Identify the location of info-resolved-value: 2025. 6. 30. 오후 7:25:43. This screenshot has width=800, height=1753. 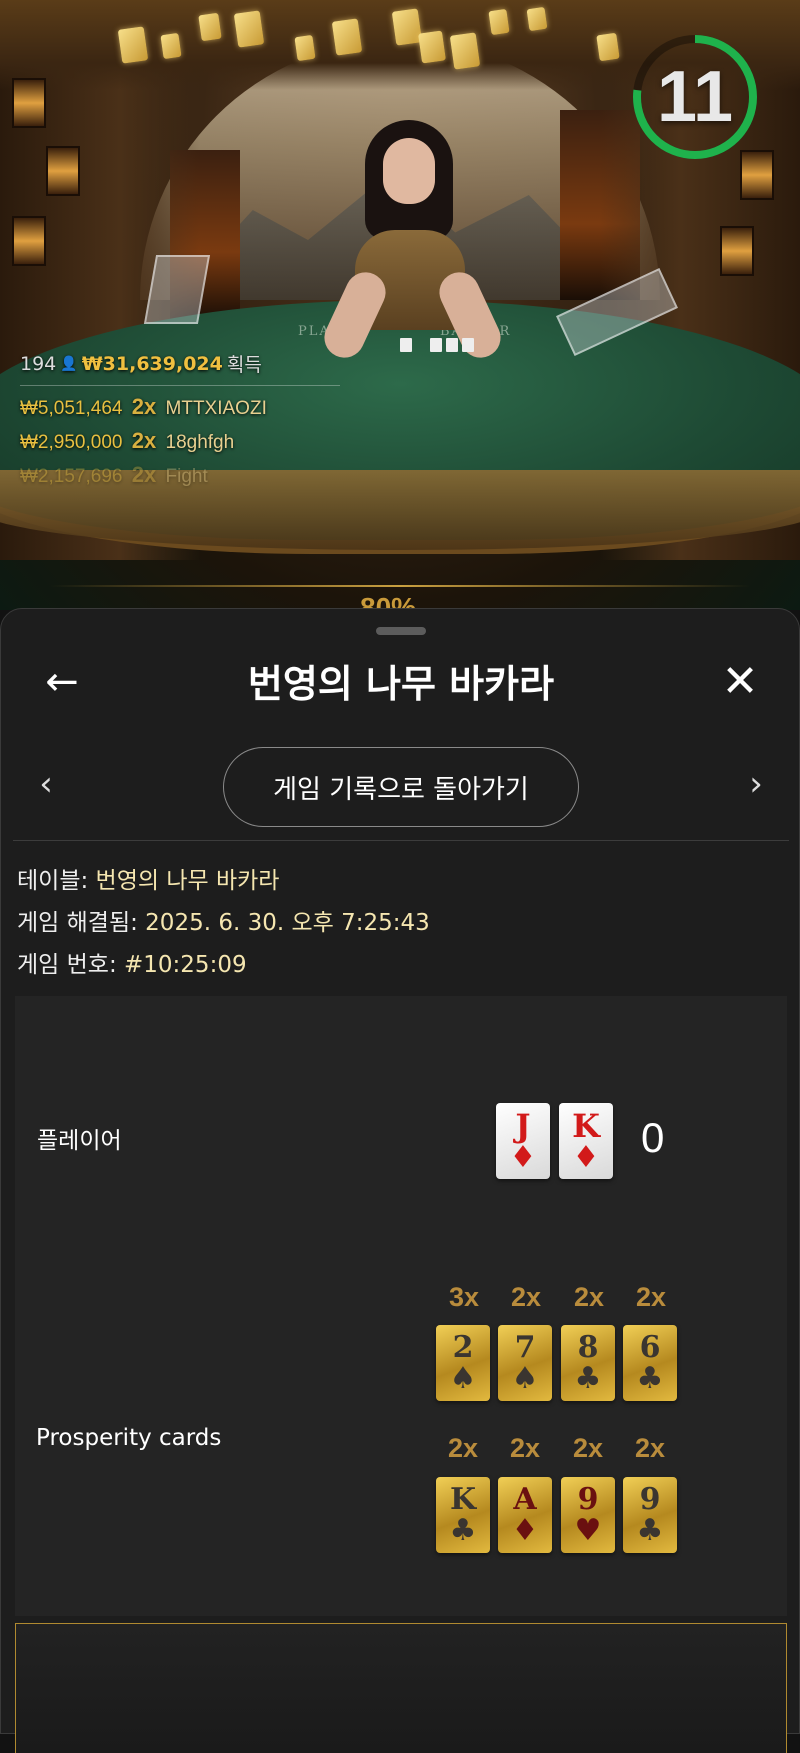
(287, 923).